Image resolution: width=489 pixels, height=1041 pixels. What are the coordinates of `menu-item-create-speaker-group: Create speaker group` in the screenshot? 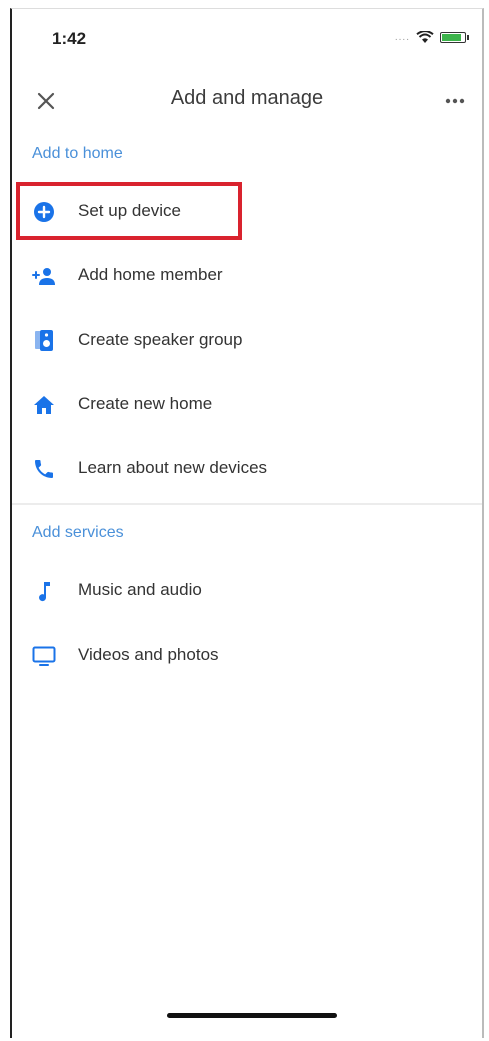 It's located at (247, 341).